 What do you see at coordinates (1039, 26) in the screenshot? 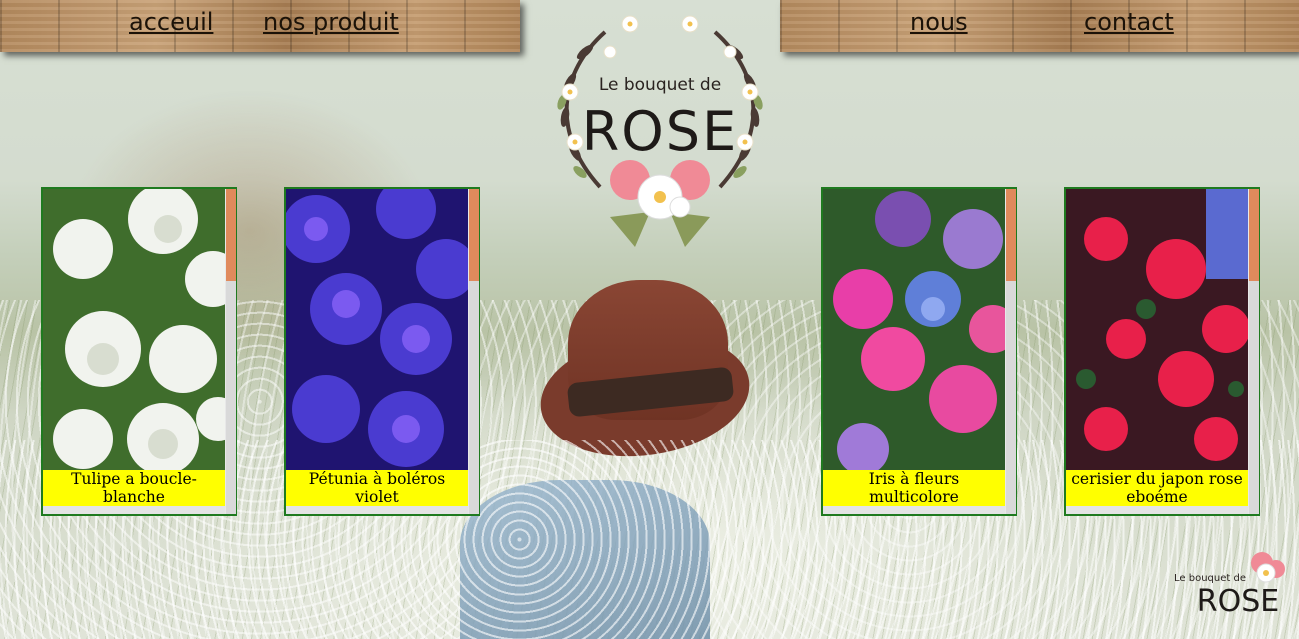
I see `nav-bar-right: nous contact` at bounding box center [1039, 26].